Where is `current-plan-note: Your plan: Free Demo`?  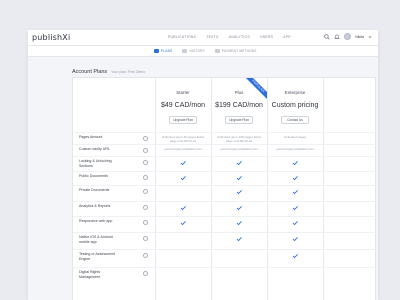
current-plan-note: Your plan: Free Demo is located at coordinates (128, 72).